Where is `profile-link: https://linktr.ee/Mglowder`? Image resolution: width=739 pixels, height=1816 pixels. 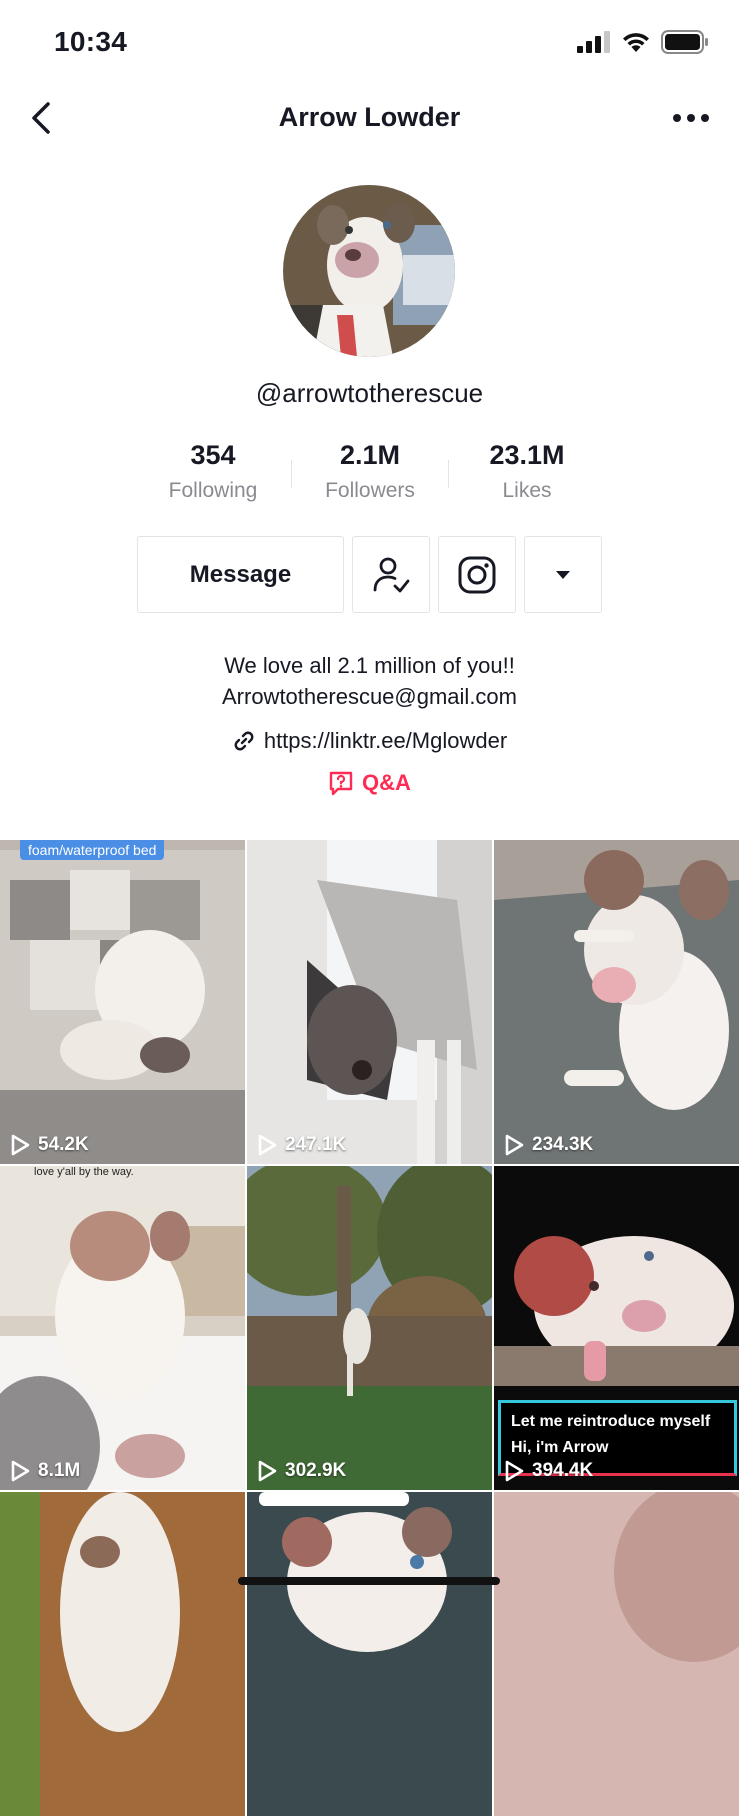
profile-link: https://linktr.ee/Mglowder is located at coordinates (369, 741).